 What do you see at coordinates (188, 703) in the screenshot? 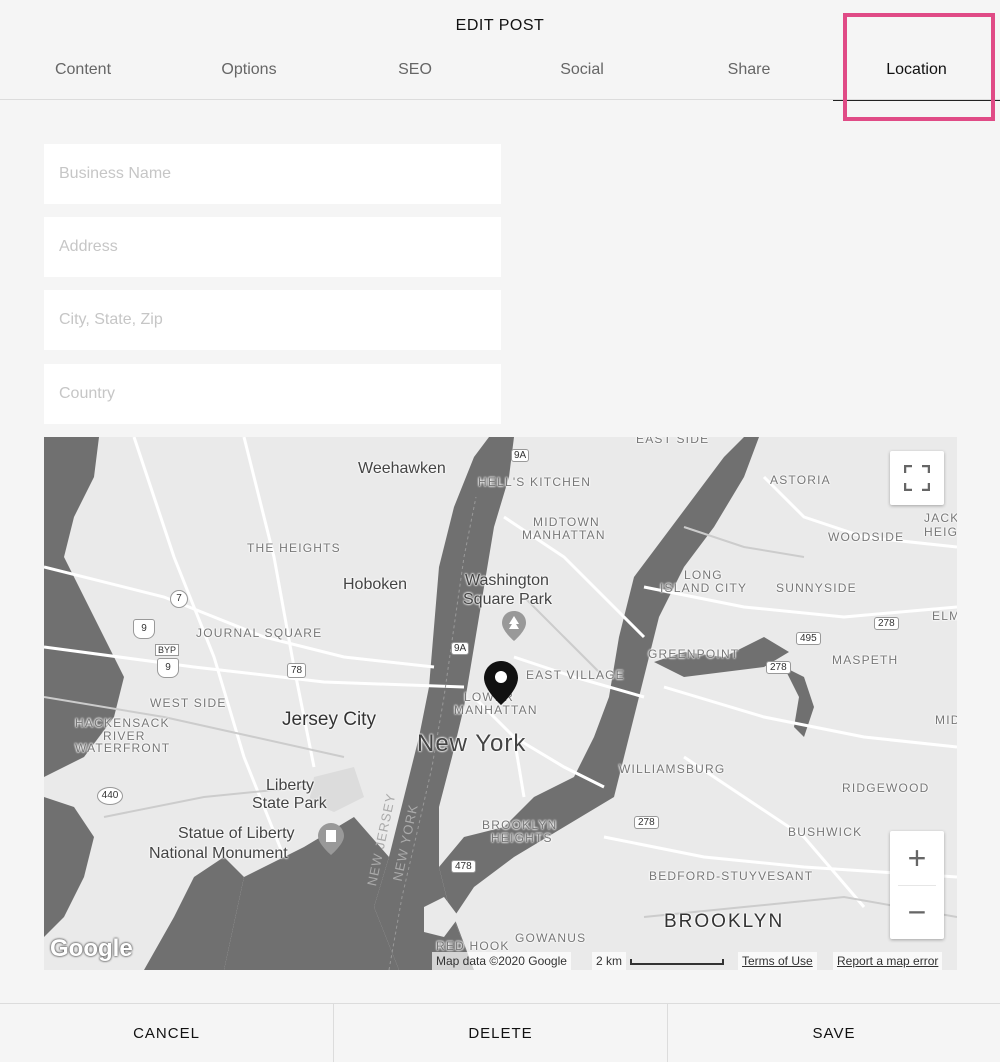
I see `map-label-west-side: WEST SIDE` at bounding box center [188, 703].